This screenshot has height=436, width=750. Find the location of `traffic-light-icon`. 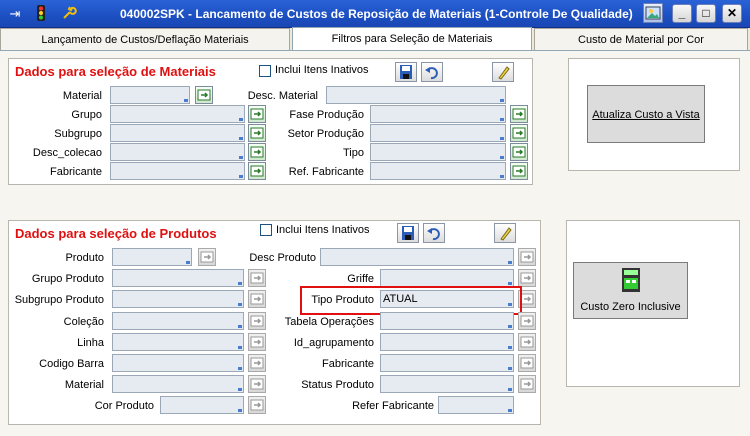

traffic-light-icon is located at coordinates (41, 13).